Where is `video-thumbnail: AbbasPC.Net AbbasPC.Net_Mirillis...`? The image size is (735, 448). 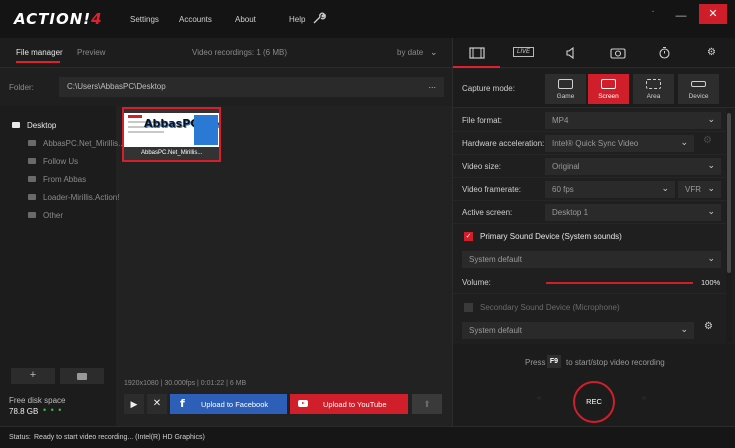
video-thumbnail: AbbasPC.Net AbbasPC.Net_Mirillis... is located at coordinates (171, 134).